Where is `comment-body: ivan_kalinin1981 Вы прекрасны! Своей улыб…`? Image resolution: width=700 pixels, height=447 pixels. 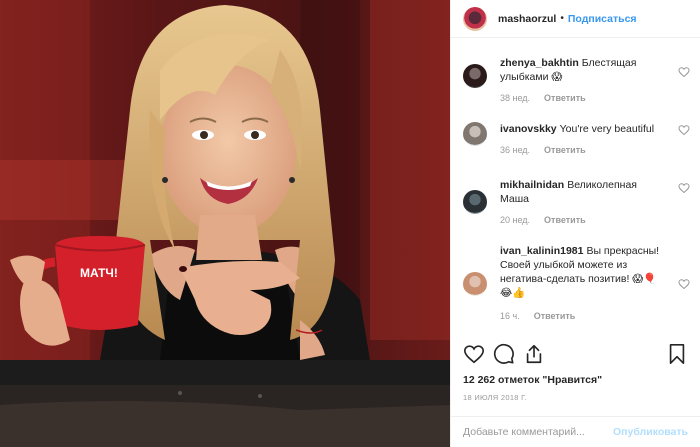
comment-body: ivan_kalinin1981 Вы прекрасны! Своей улыб… is located at coordinates (584, 272).